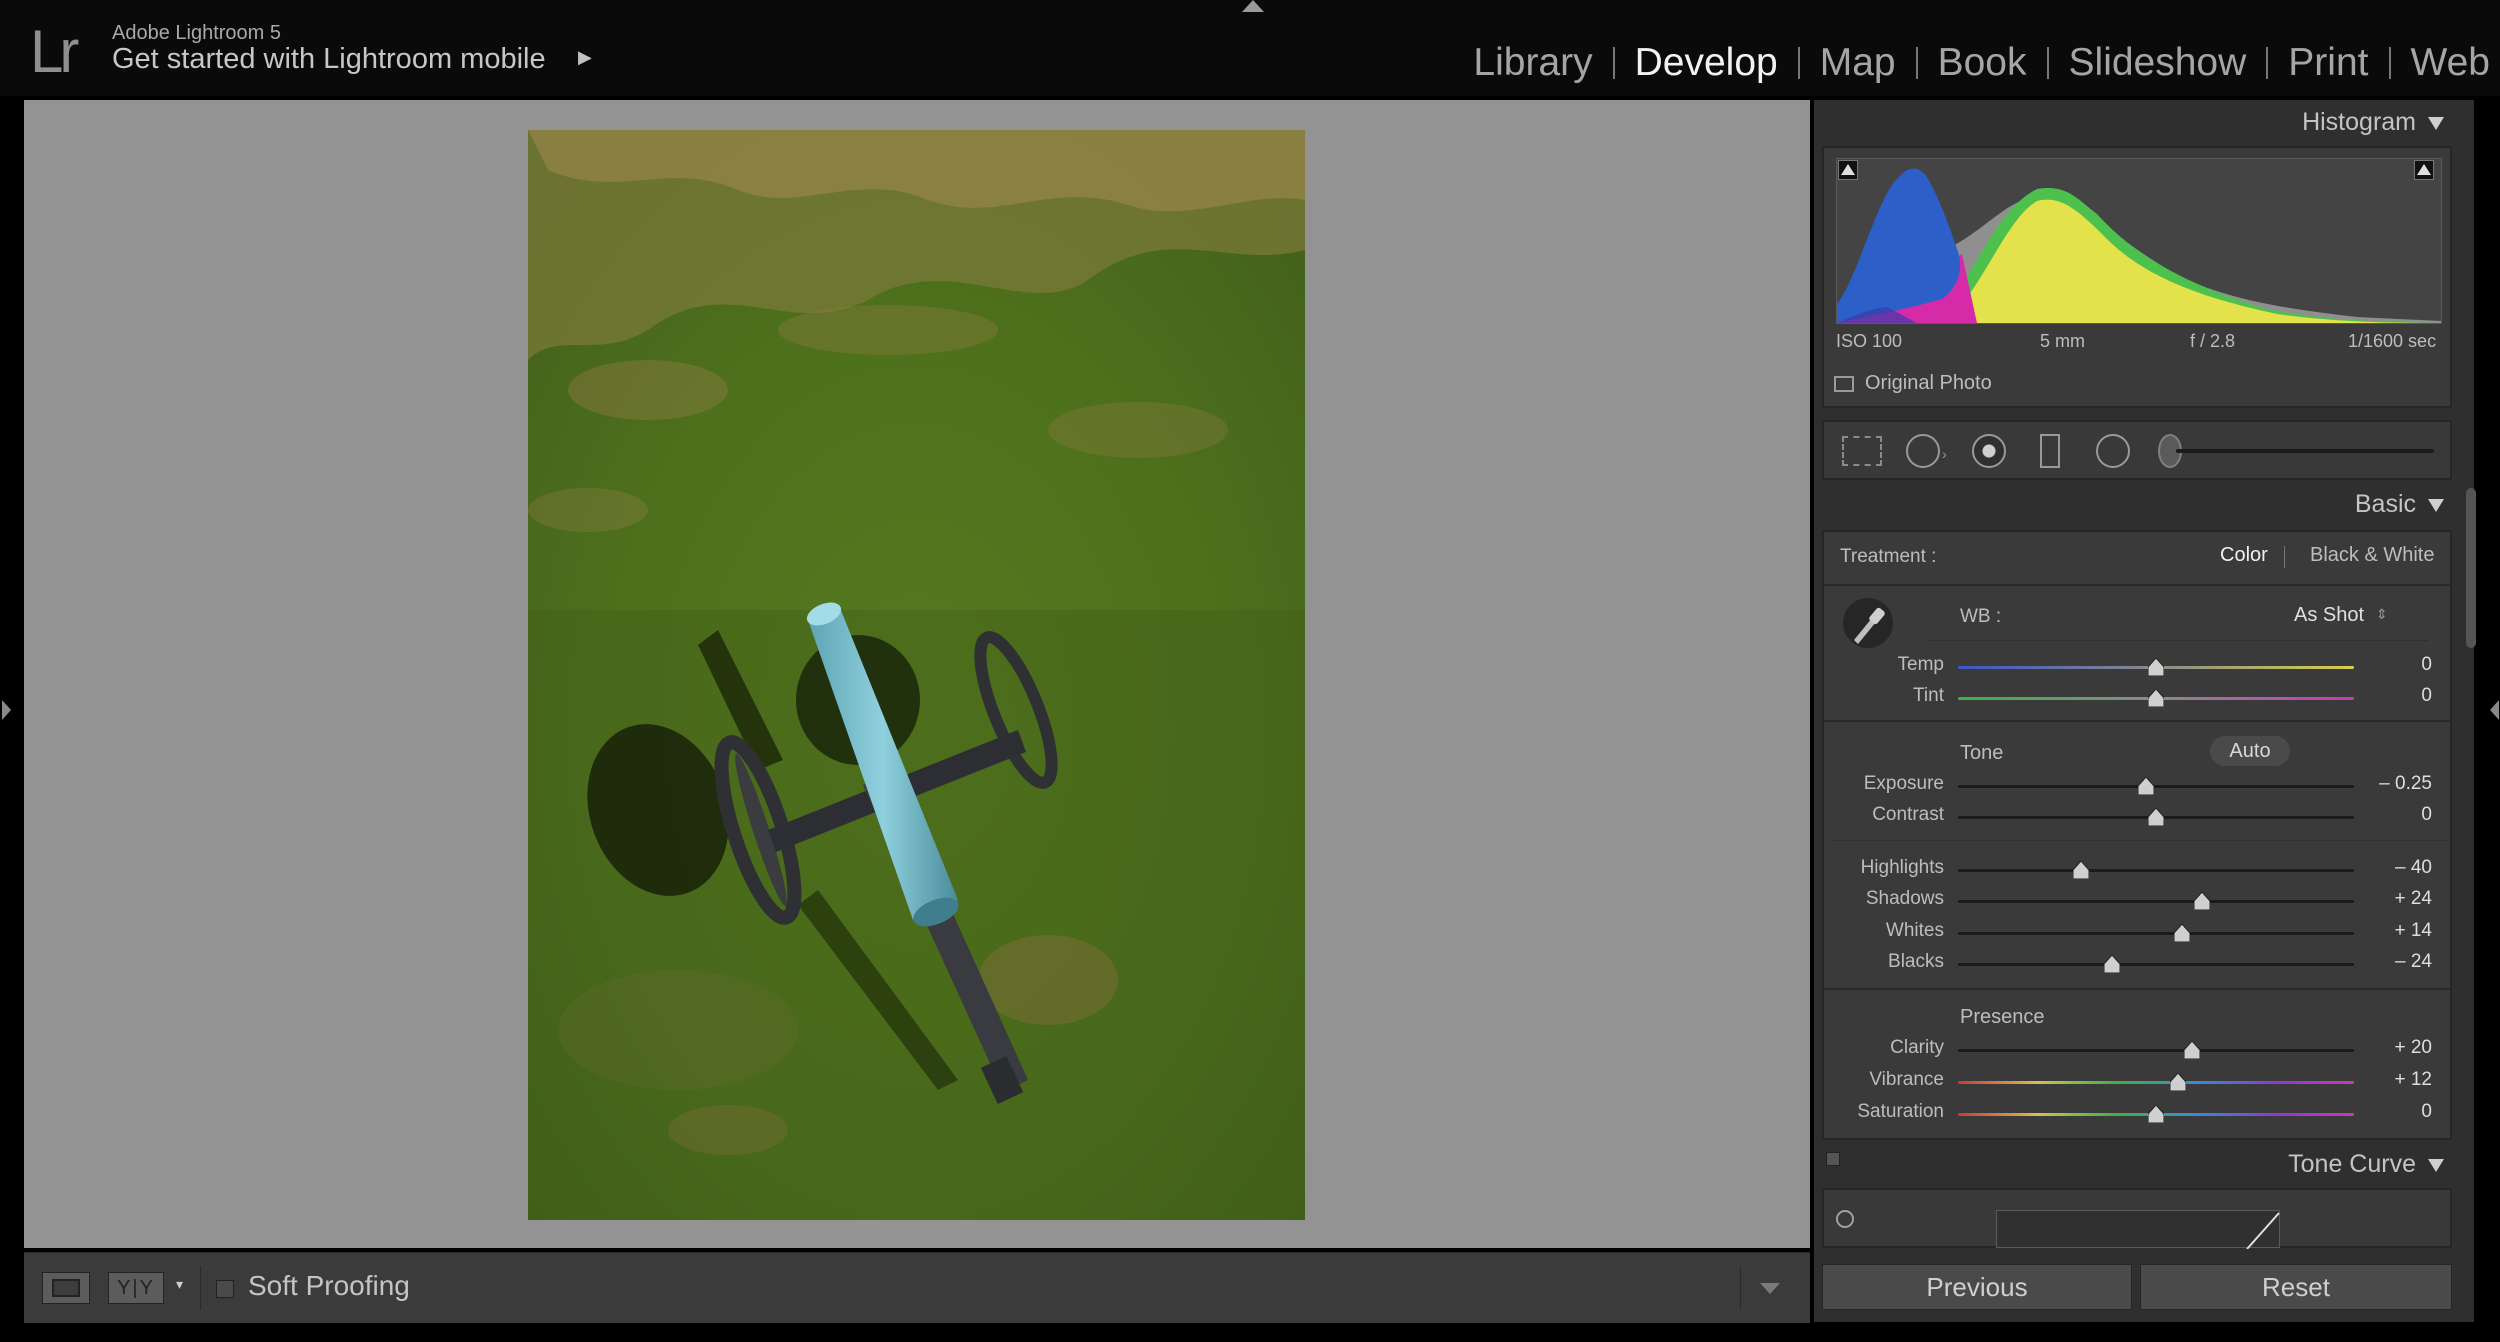 This screenshot has width=2500, height=1342. Describe the element at coordinates (2392, 899) in the screenshot. I see `shadows-slider-value: + 24` at that location.